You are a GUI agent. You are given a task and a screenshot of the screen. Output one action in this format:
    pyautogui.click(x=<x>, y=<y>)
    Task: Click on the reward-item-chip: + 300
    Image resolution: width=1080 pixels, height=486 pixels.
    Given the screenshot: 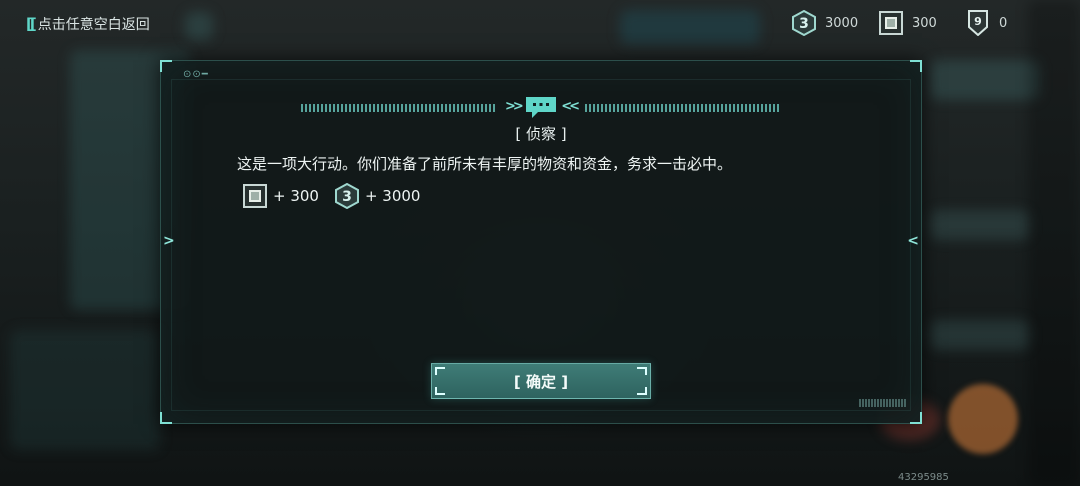 What is the action you would take?
    pyautogui.click(x=281, y=196)
    